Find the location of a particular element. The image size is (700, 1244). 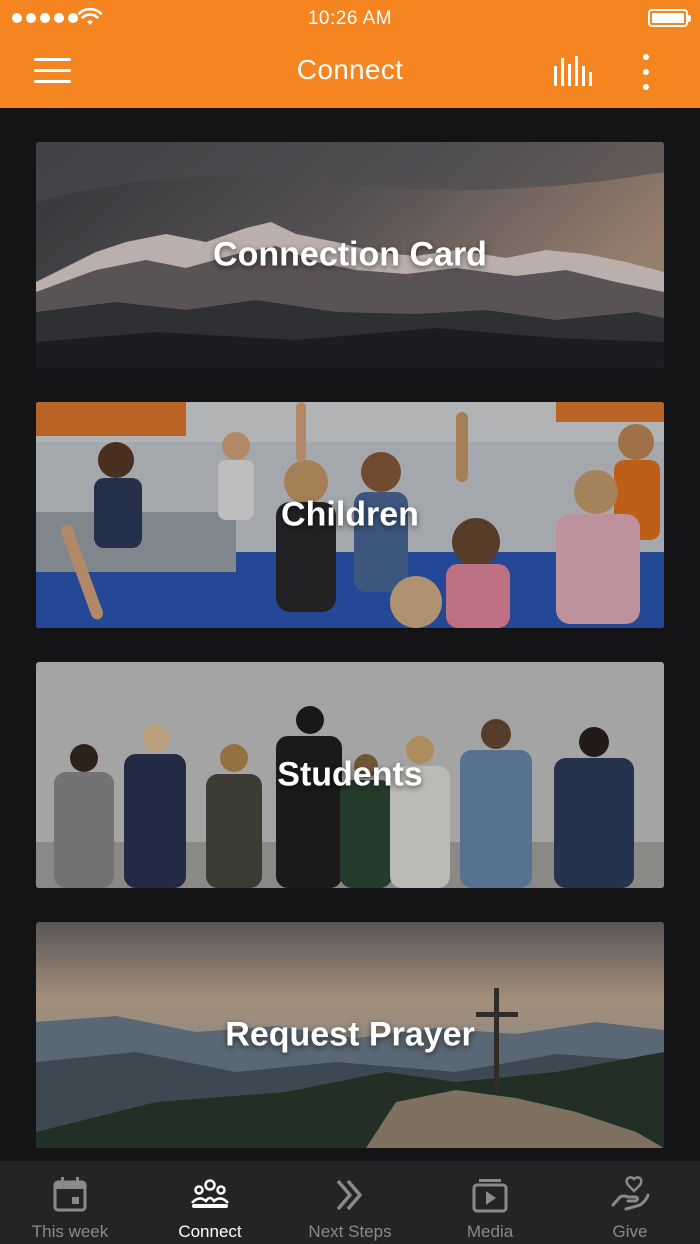

card-label-request-prayer: Request Prayer is located at coordinates (350, 1034).